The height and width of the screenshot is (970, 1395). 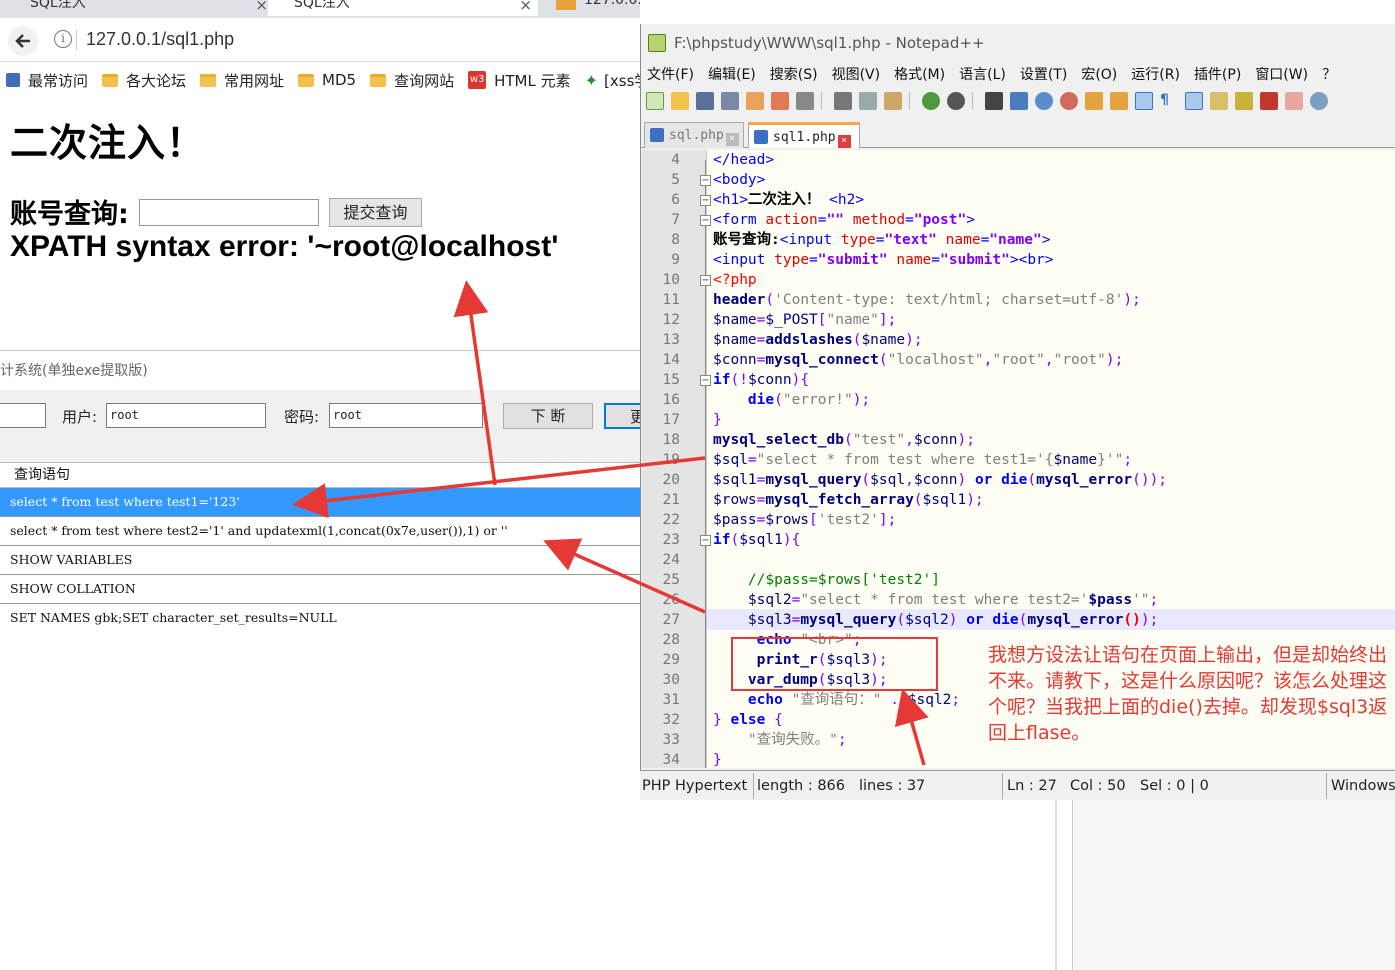 What do you see at coordinates (794, 75) in the screenshot?
I see `menu-search: 搜索(S)` at bounding box center [794, 75].